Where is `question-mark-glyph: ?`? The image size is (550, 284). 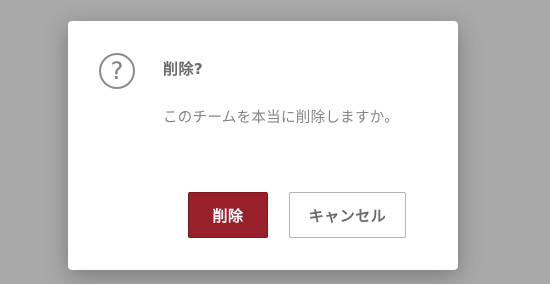
question-mark-glyph: ? is located at coordinates (117, 71).